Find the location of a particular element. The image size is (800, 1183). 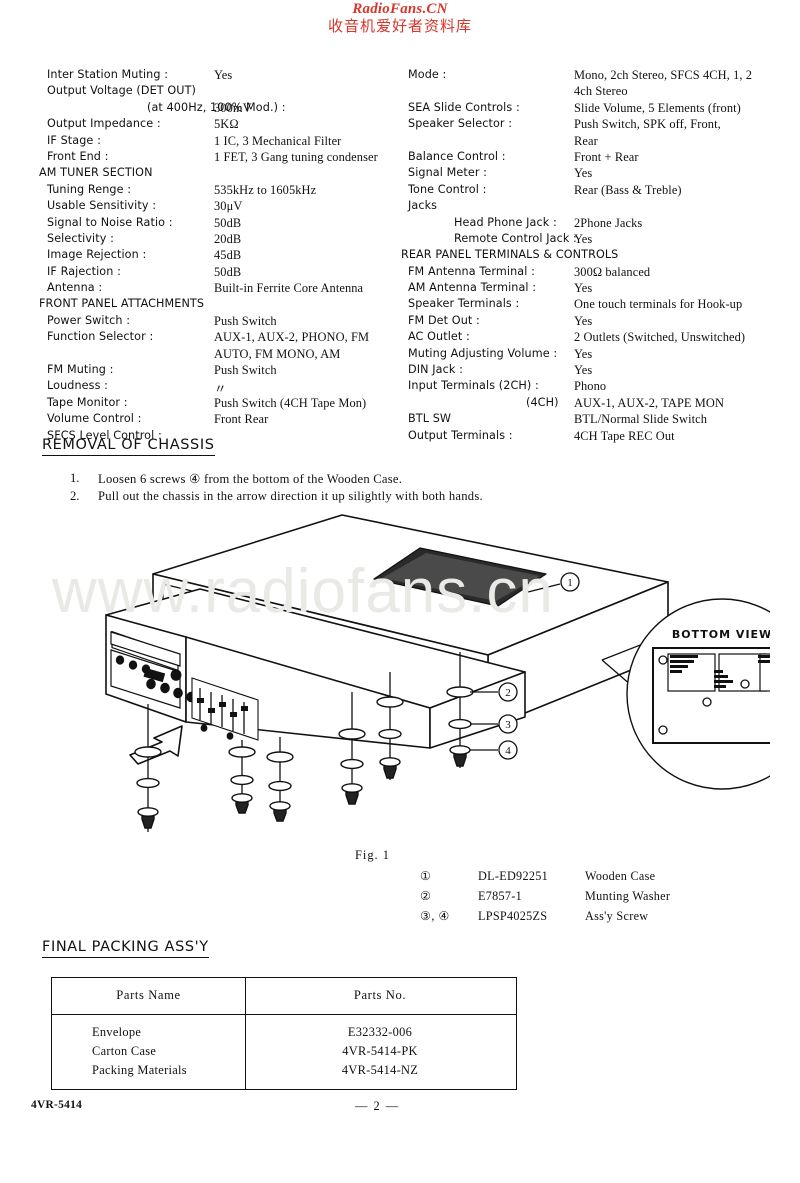

spec-value: 2 Outlets (Switched, Unswitched) is located at coordinates (660, 337).